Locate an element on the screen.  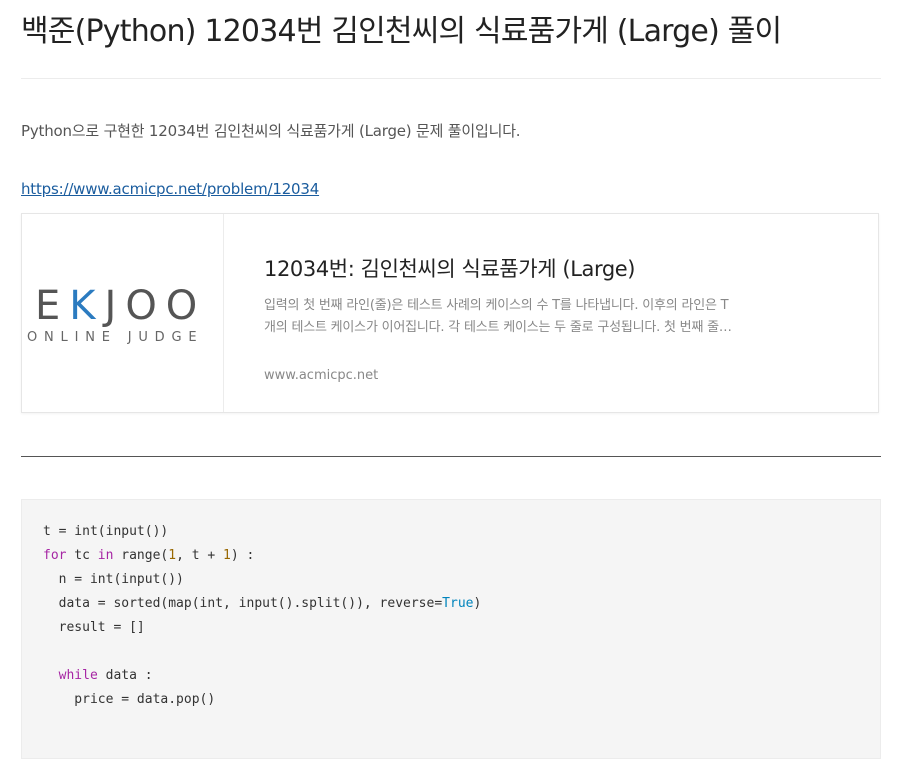
code-line: n = int(input()) is located at coordinates (113, 579).